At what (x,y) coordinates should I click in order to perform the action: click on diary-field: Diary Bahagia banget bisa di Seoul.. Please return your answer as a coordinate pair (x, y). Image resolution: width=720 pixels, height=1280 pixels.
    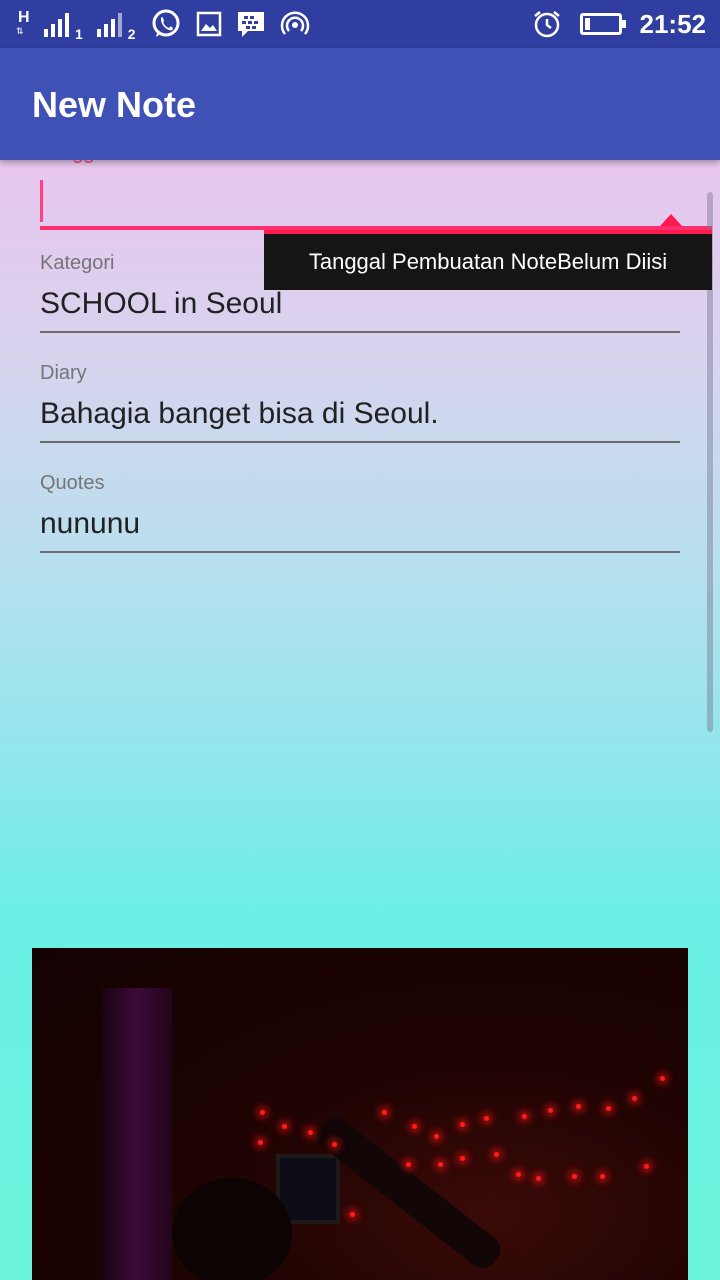
    Looking at the image, I should click on (360, 402).